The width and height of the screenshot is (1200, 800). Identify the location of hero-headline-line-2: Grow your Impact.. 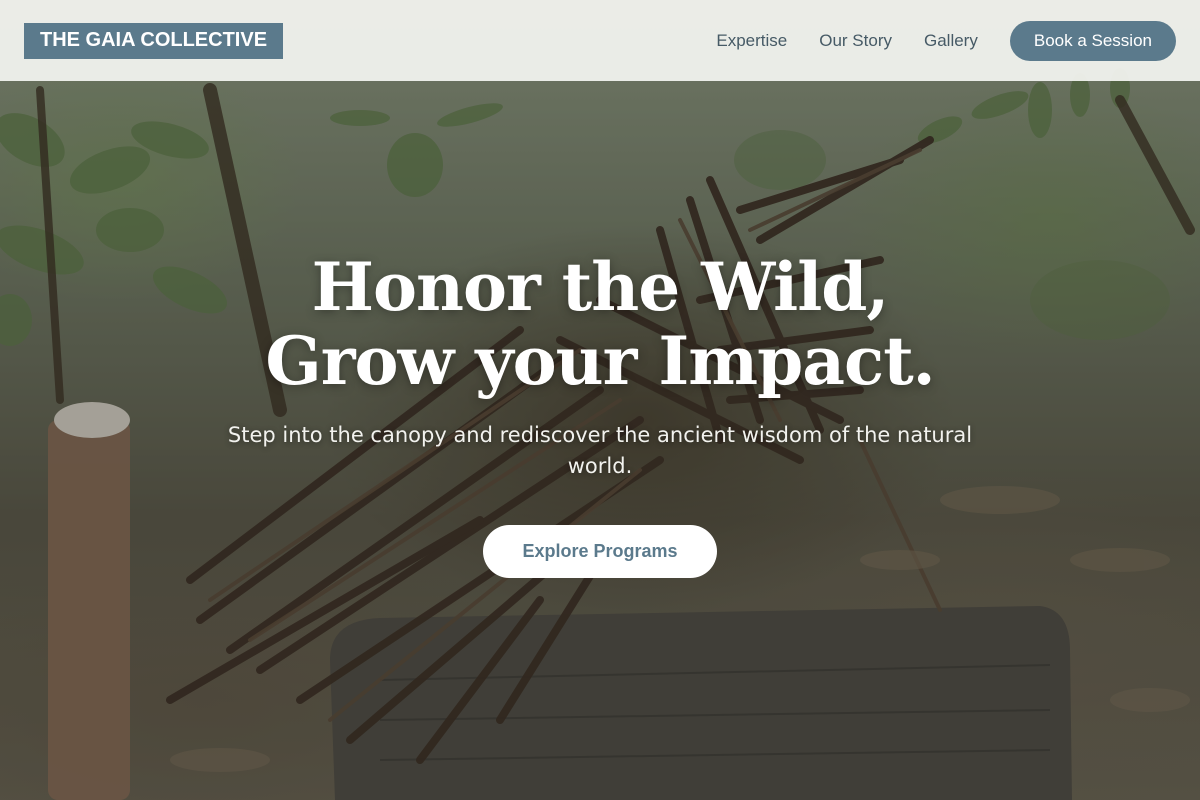
(600, 361).